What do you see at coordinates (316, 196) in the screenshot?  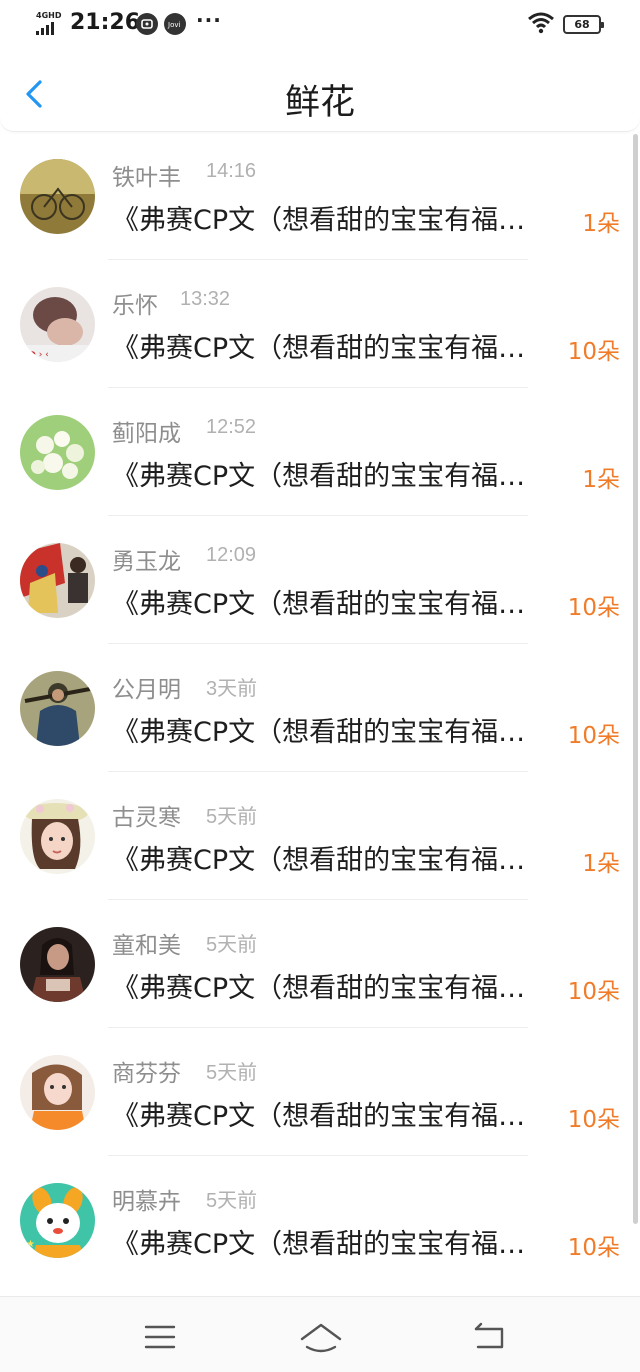 I see `list-item: 铁叶丰 14:16 《弗赛CP文（想看甜的宝宝有福… 1朵` at bounding box center [316, 196].